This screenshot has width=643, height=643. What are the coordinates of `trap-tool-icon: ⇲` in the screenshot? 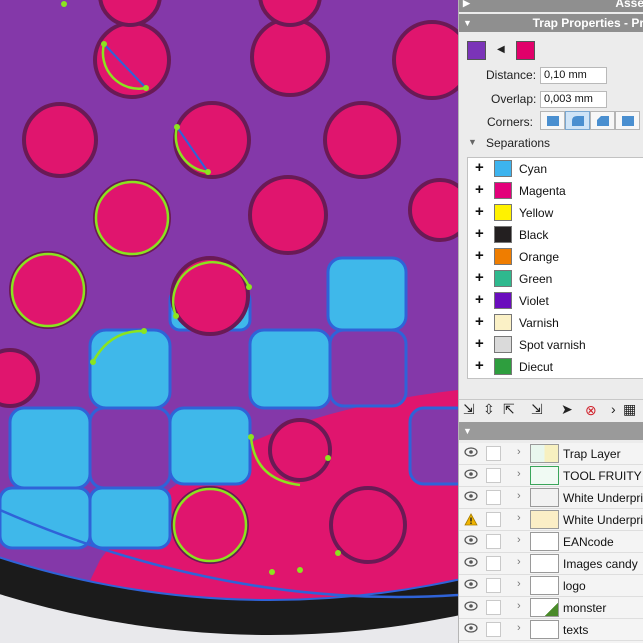 It's located at (469, 409).